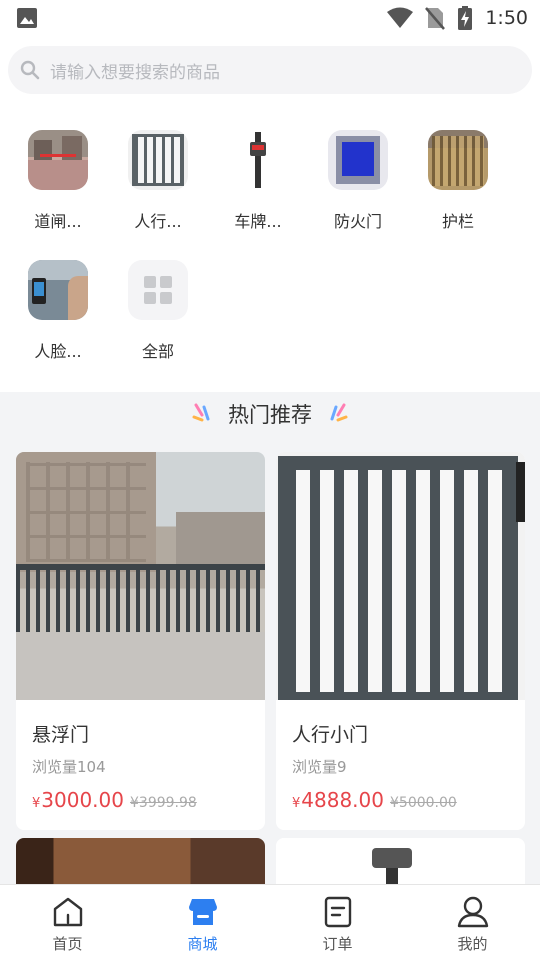  Describe the element at coordinates (506, 18) in the screenshot. I see `status-time: 1:50` at that location.